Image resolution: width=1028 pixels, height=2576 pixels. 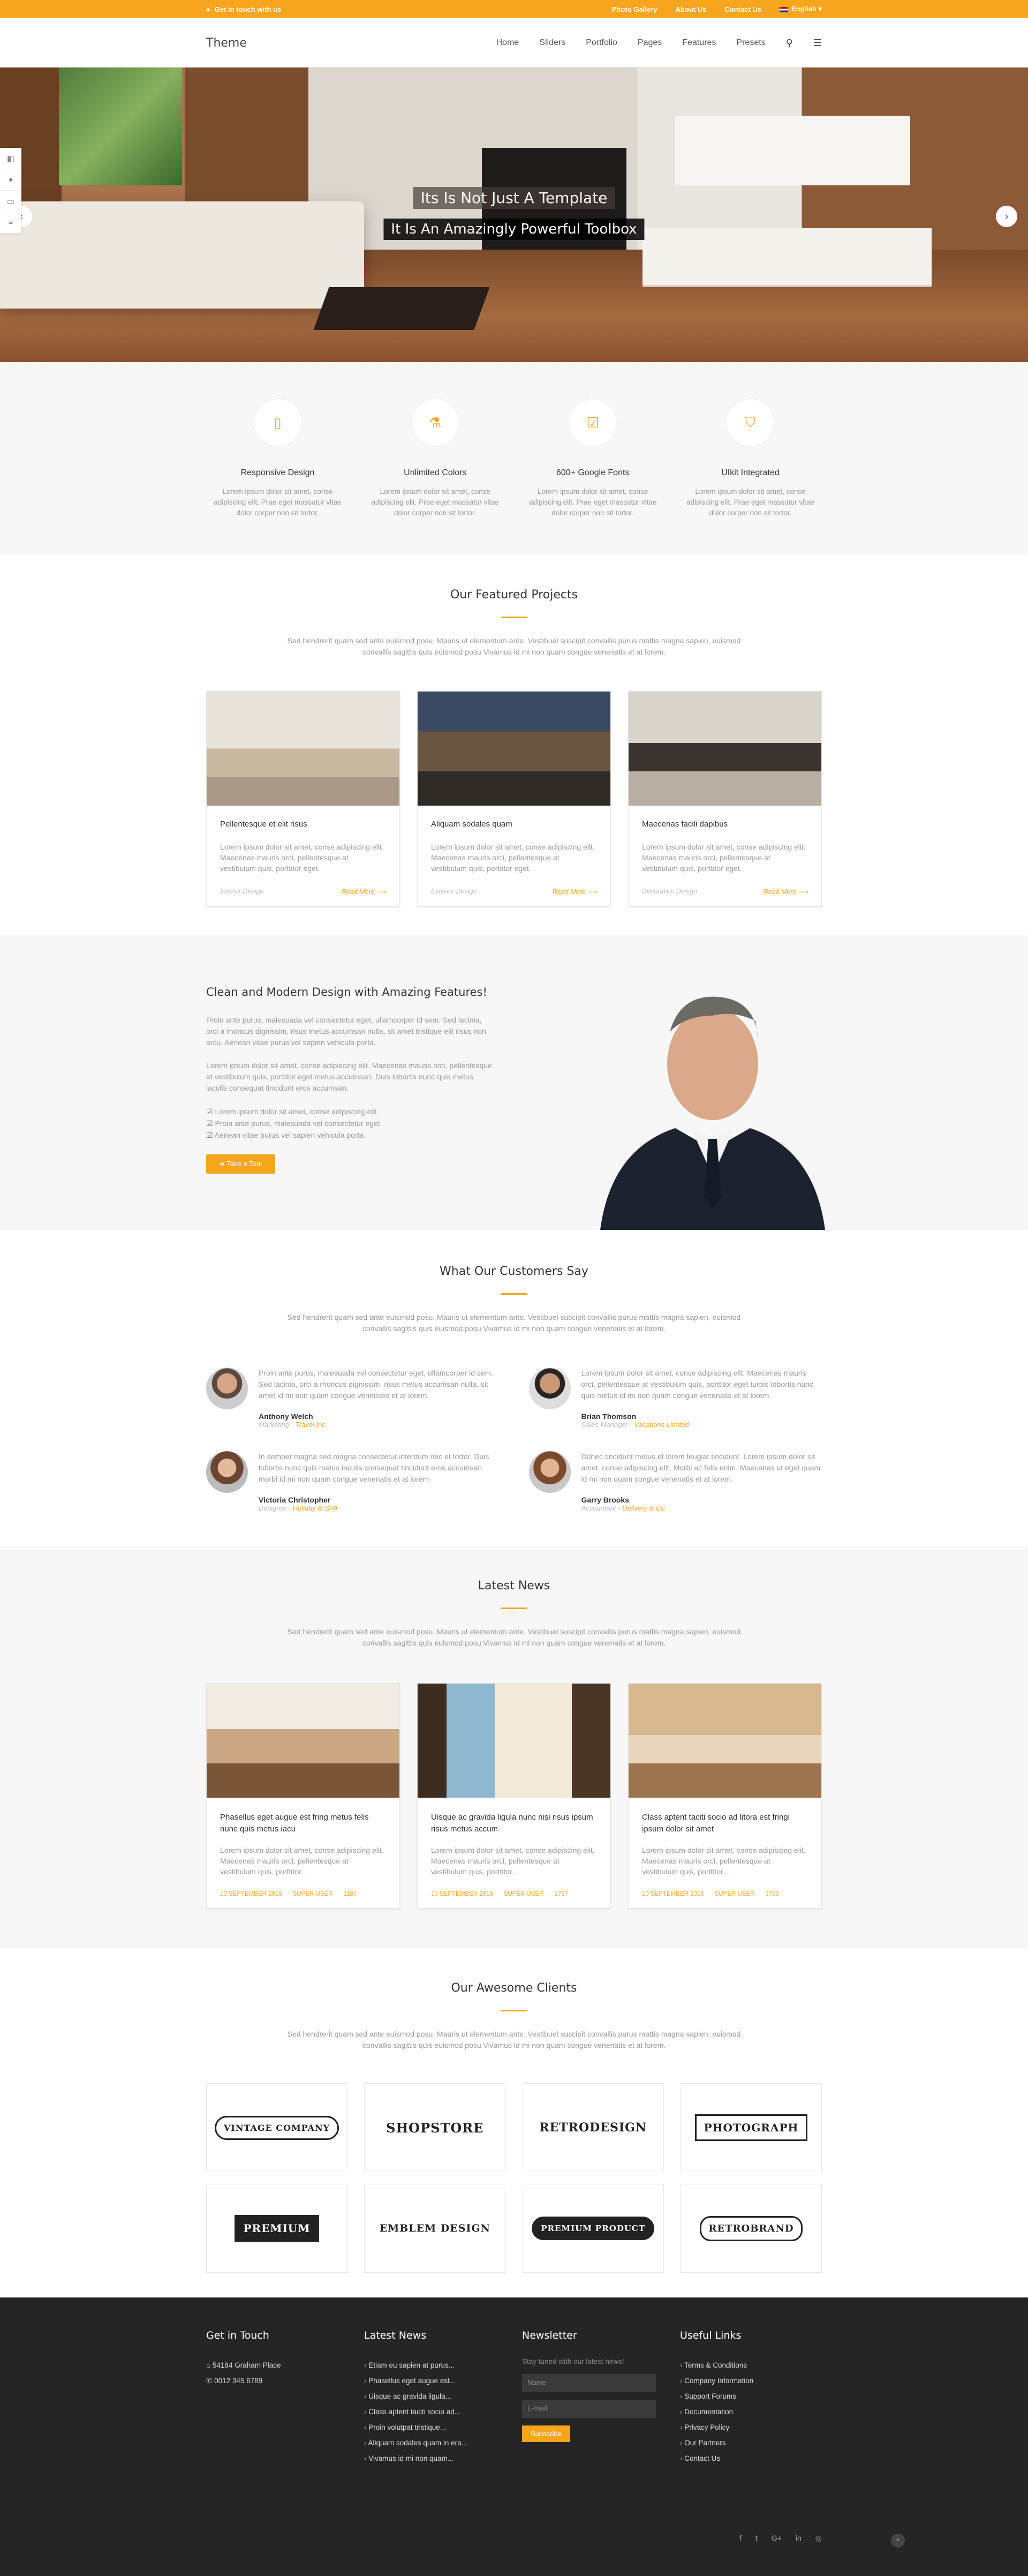 I want to click on testimonial-name: Brian Thomson, so click(x=609, y=1416).